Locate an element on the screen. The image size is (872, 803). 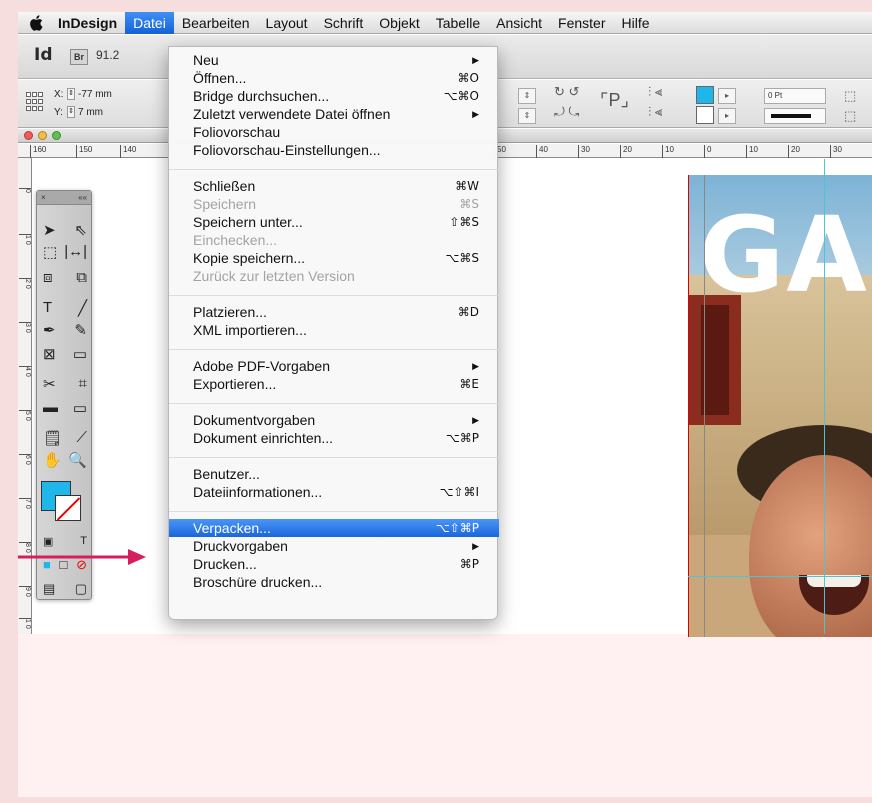
gradient-feather-icon: ▭ is located at coordinates (80, 408).